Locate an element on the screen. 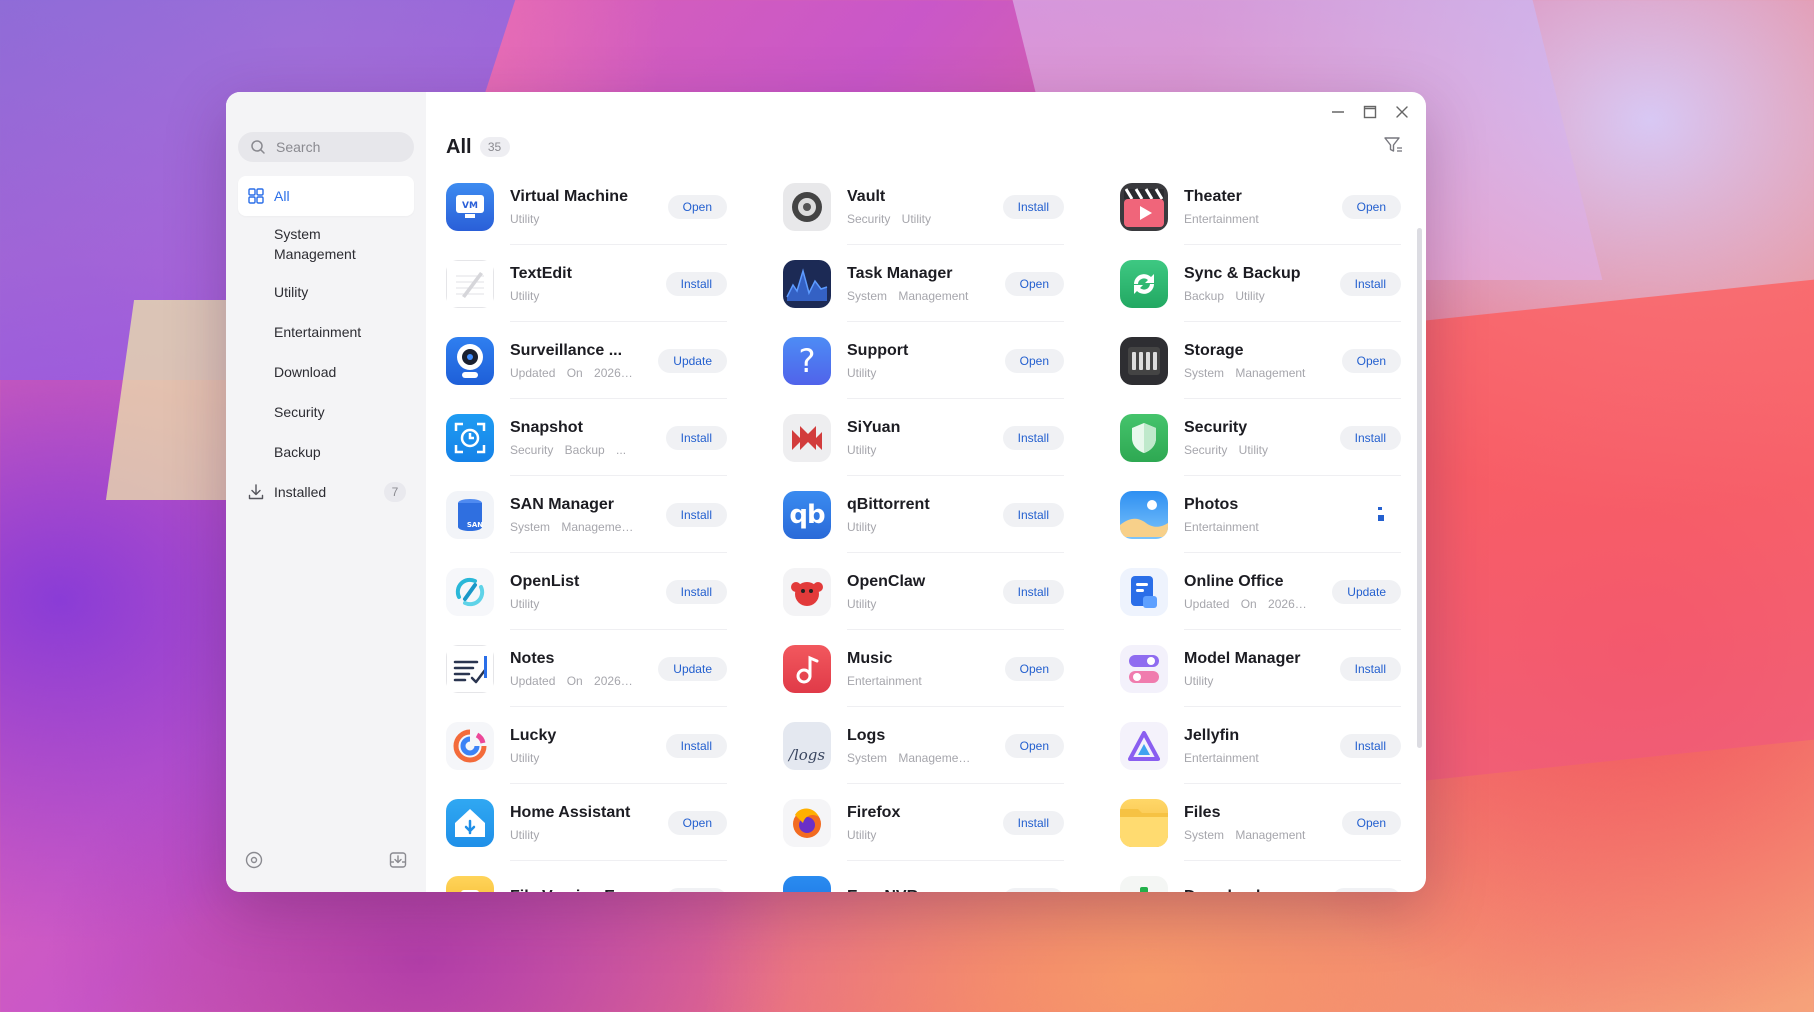 The height and width of the screenshot is (1012, 1814). app-text: Lucky Utility is located at coordinates (588, 746).